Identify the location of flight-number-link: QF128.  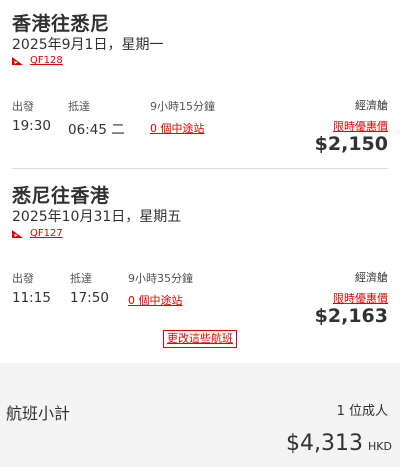
(37, 60).